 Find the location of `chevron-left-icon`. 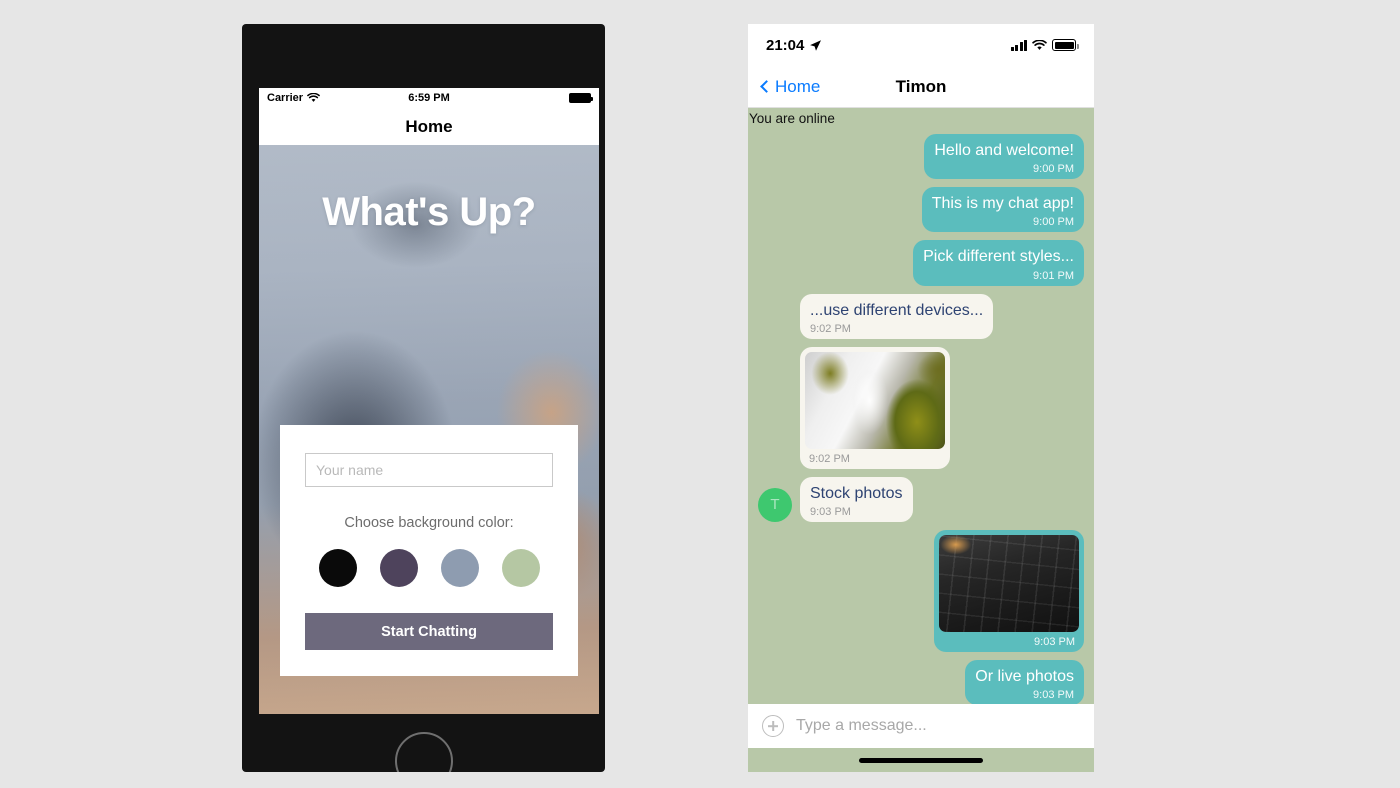

chevron-left-icon is located at coordinates (766, 86).